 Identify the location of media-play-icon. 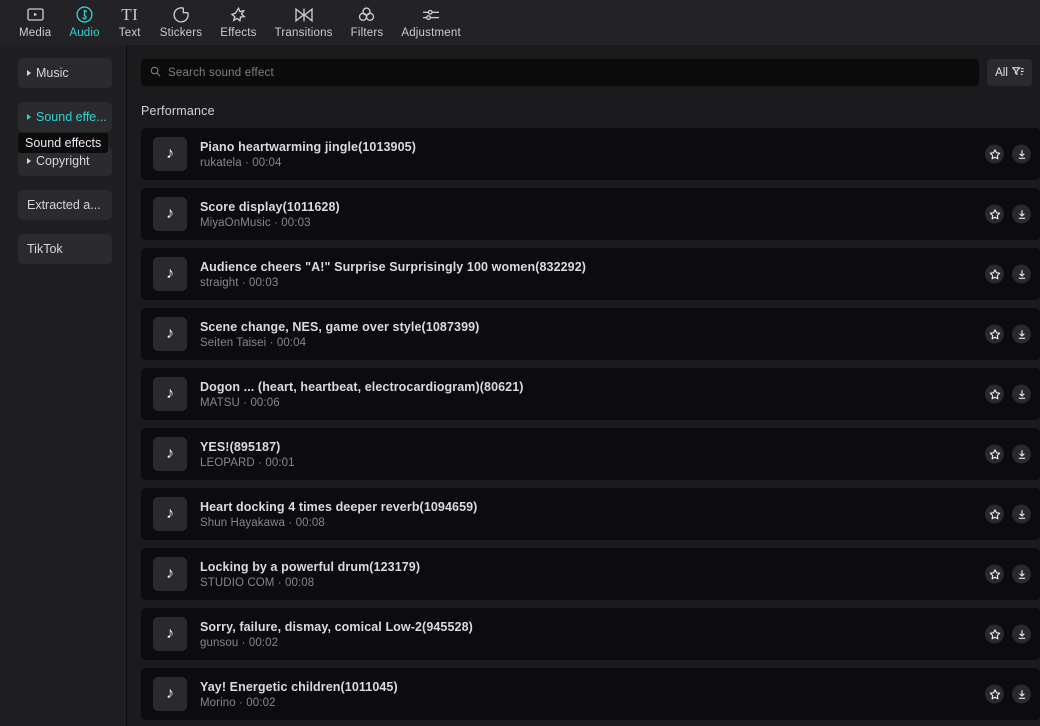
(35, 14).